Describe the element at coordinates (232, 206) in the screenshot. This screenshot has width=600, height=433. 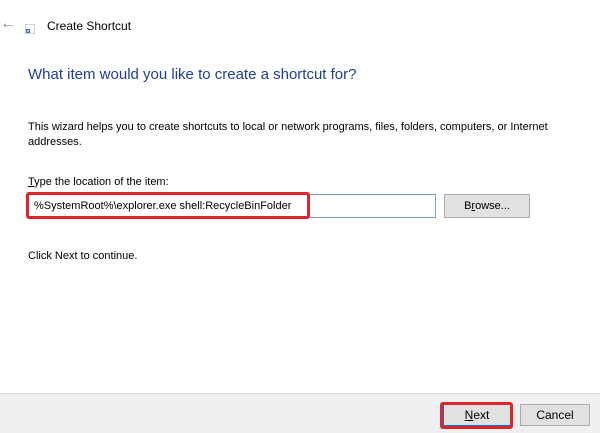
I see `location-input` at that location.